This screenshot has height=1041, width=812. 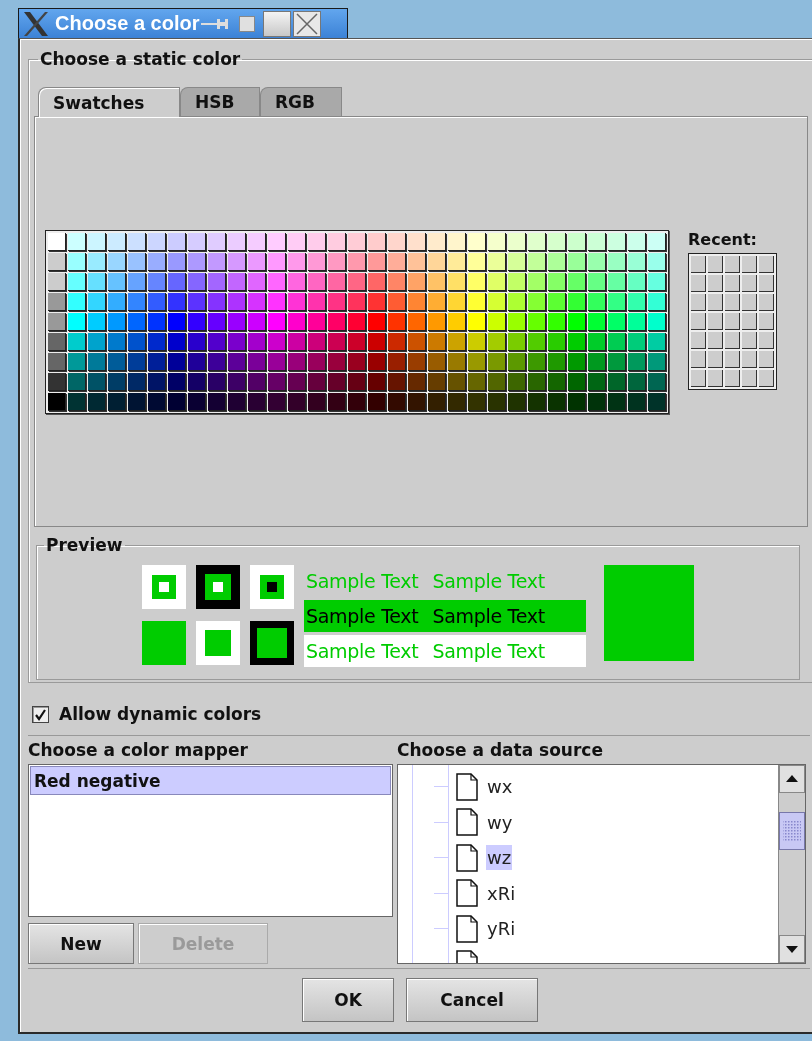 What do you see at coordinates (220, 101) in the screenshot?
I see `tab: HSB` at bounding box center [220, 101].